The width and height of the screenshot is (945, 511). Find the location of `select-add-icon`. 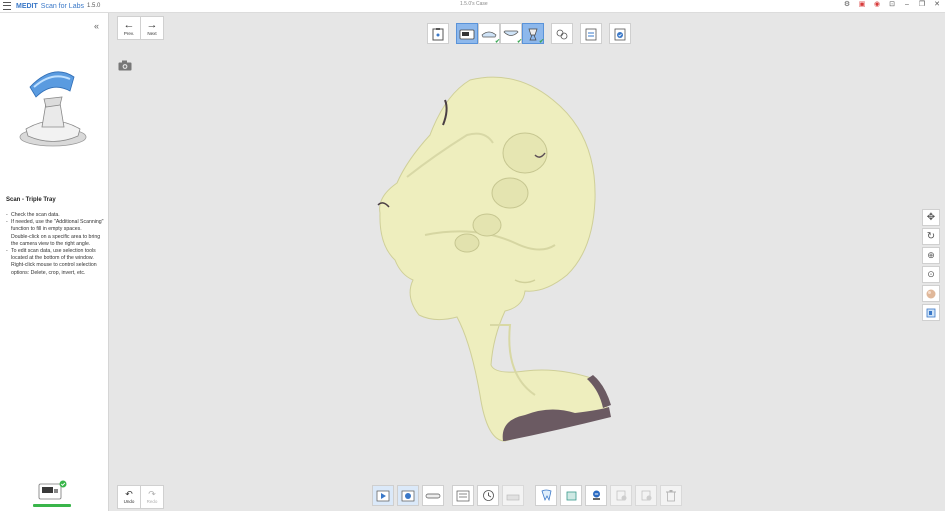

select-add-icon is located at coordinates (621, 495).